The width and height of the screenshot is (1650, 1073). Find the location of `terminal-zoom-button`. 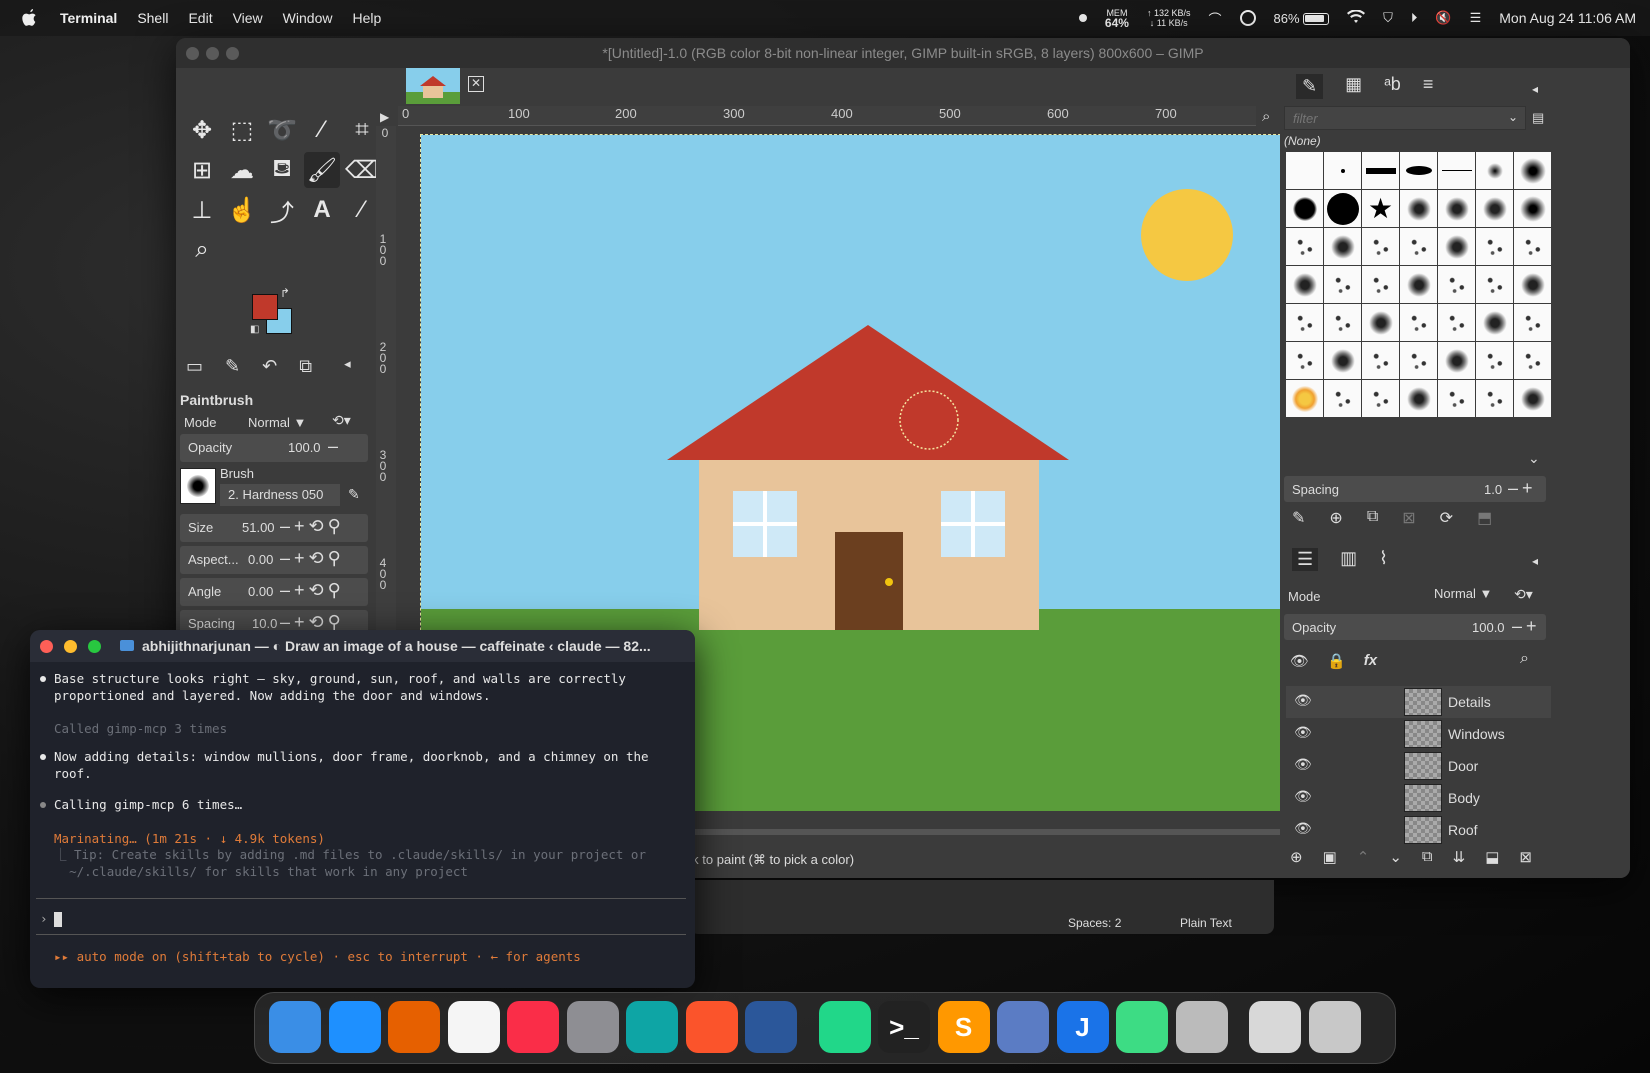

terminal-zoom-button is located at coordinates (94, 646).